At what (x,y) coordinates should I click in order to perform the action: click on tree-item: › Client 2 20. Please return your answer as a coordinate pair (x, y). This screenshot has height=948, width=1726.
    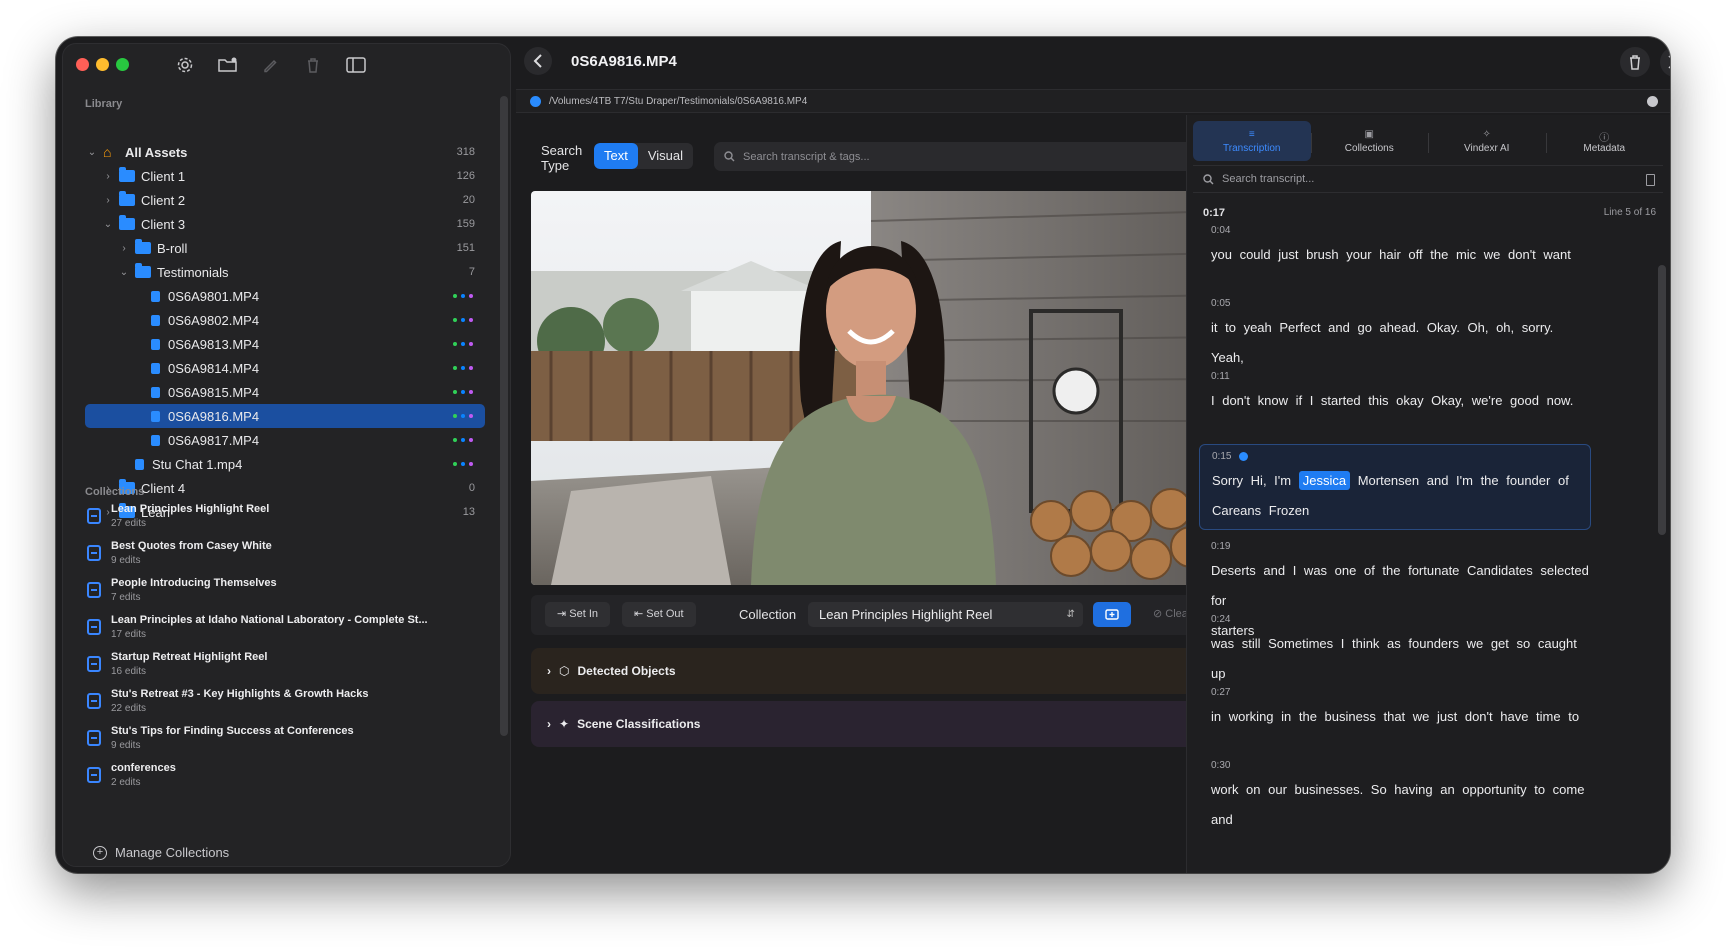
    Looking at the image, I should click on (285, 200).